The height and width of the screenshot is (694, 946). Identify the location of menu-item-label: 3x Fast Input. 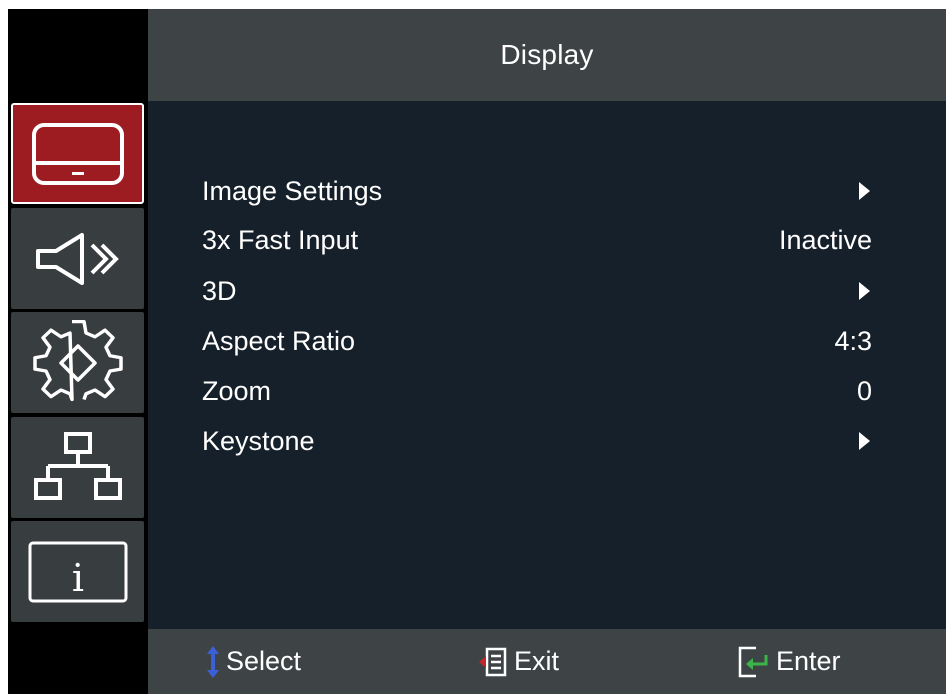
(280, 239).